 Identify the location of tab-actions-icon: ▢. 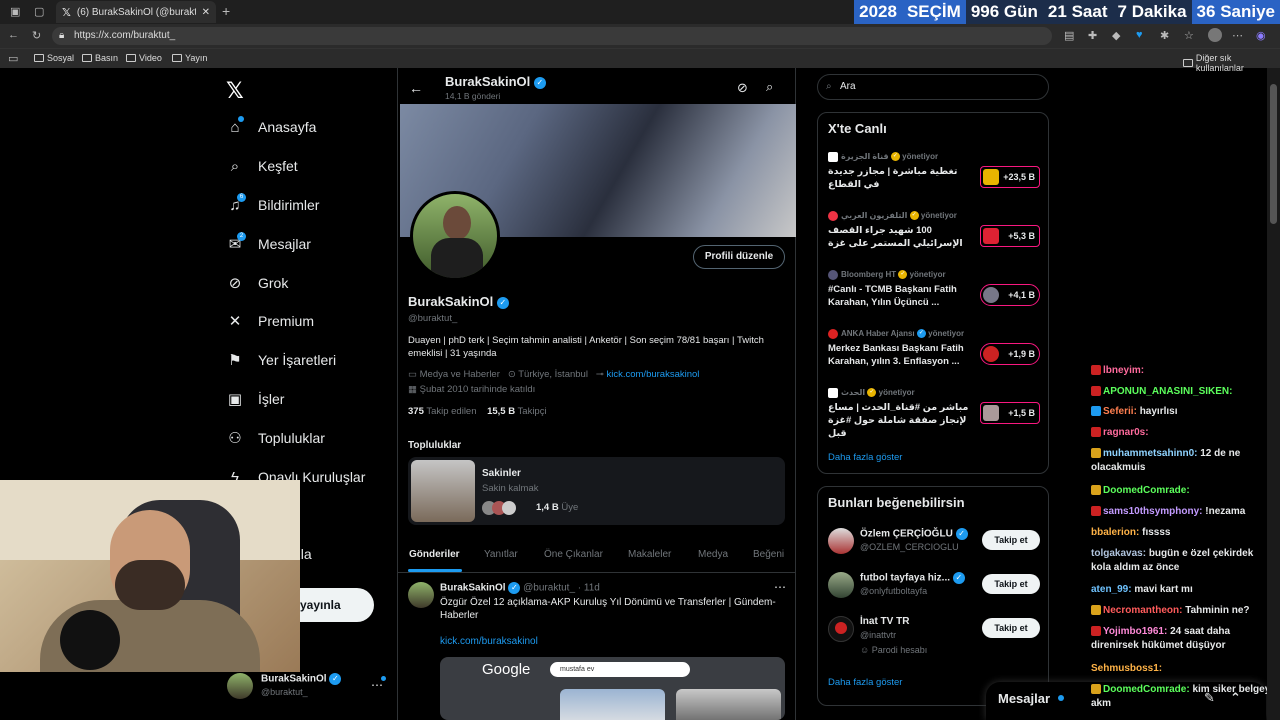
(39, 11).